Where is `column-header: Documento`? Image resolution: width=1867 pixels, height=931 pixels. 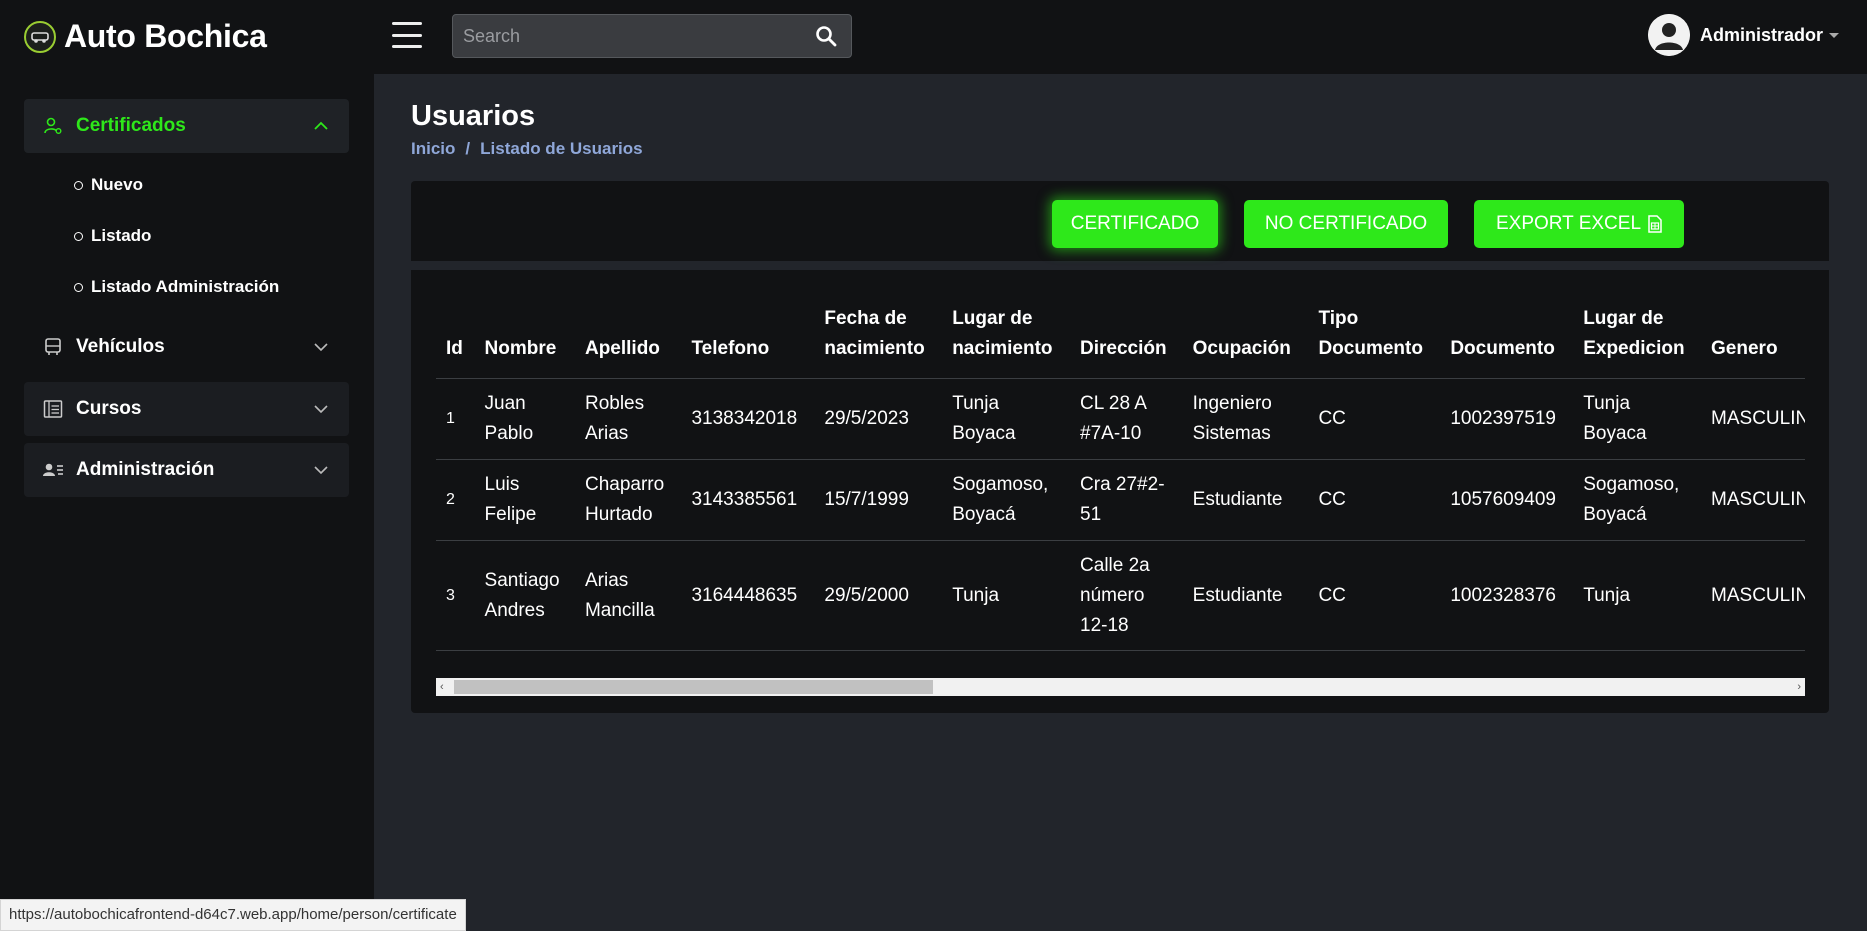 column-header: Documento is located at coordinates (1507, 336).